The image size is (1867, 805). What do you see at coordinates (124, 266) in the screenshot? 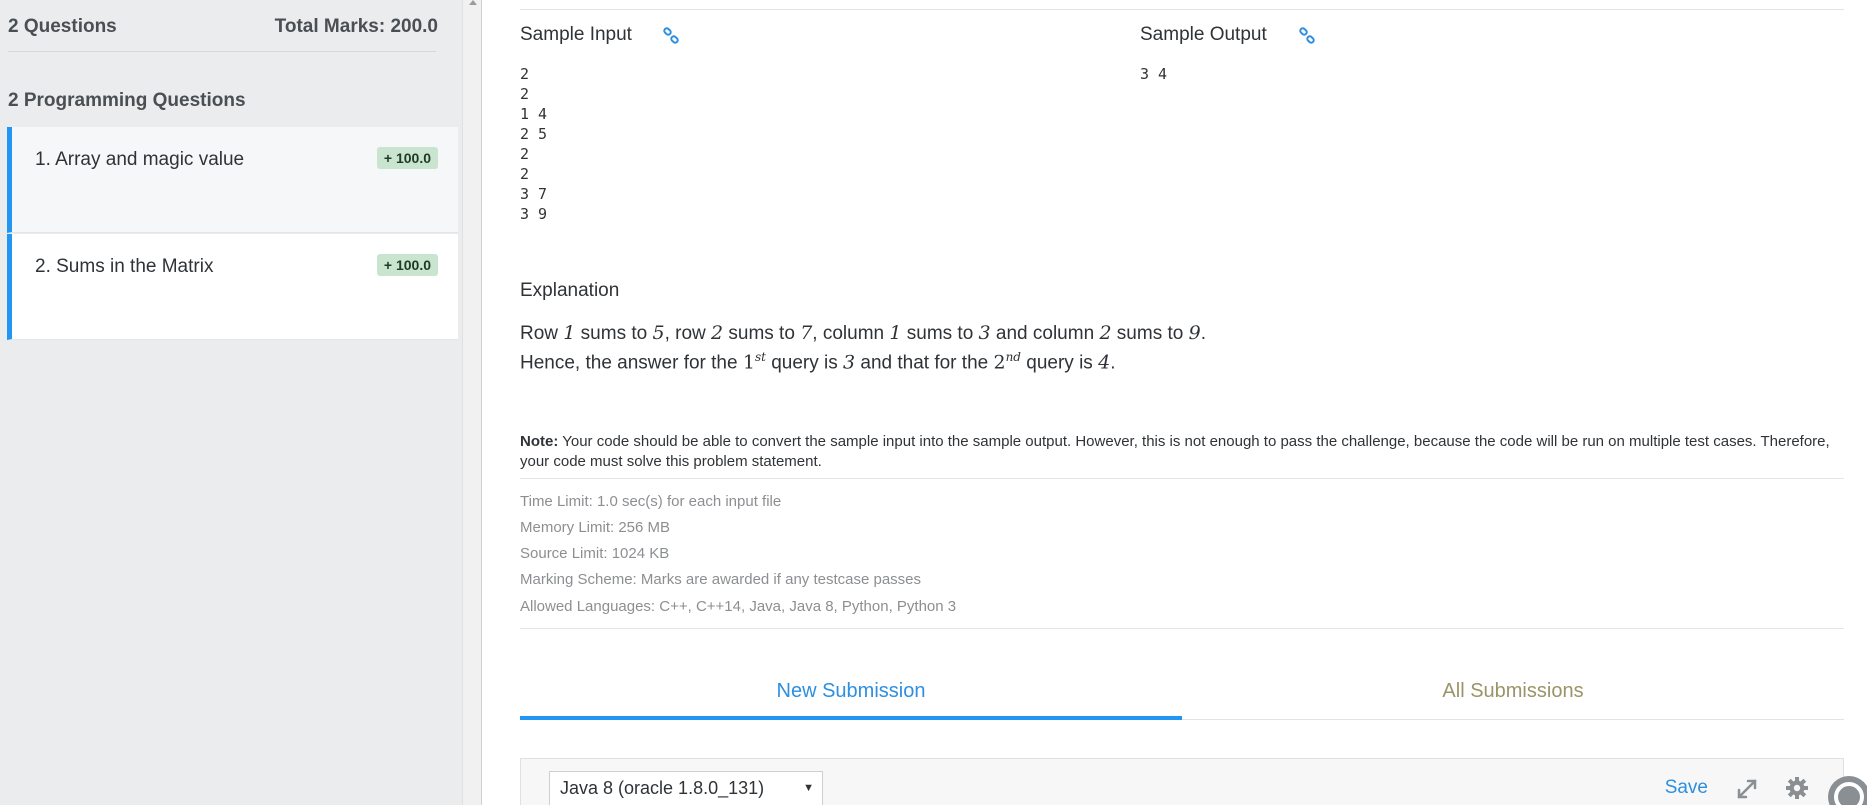
I see `question-title: 2. Sums in the Matrix` at bounding box center [124, 266].